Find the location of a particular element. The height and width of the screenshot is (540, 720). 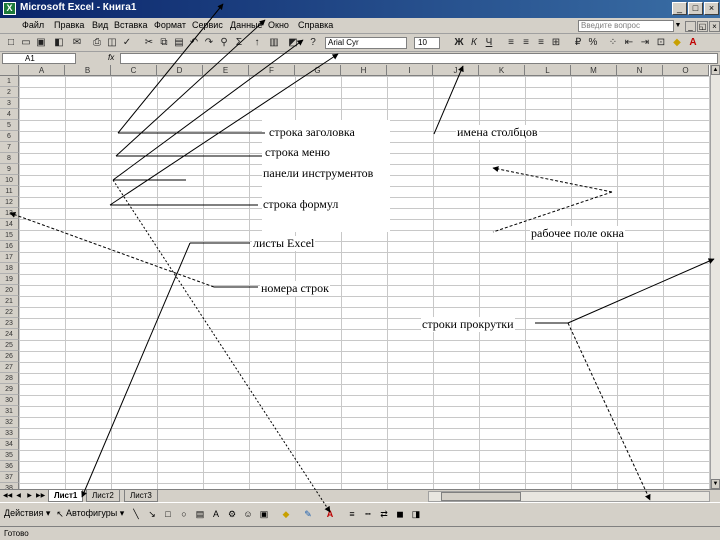

vertical-scrollbar: ▲ ▼ is located at coordinates (715, 277).